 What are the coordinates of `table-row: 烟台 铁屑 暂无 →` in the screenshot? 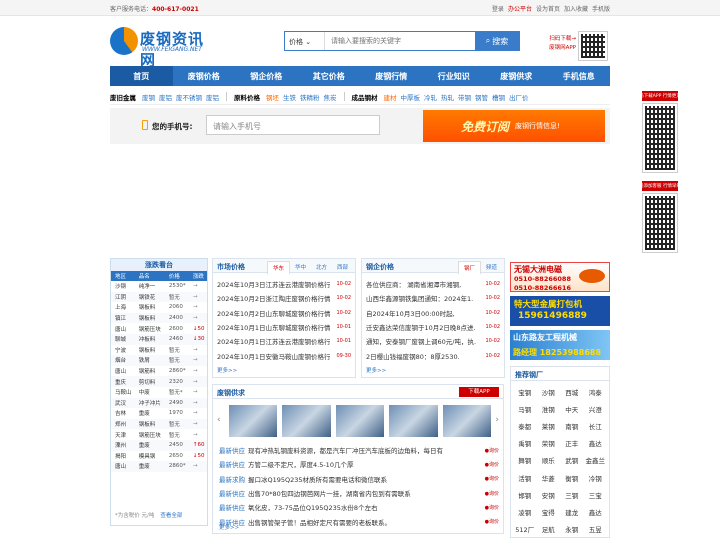 It's located at (159, 360).